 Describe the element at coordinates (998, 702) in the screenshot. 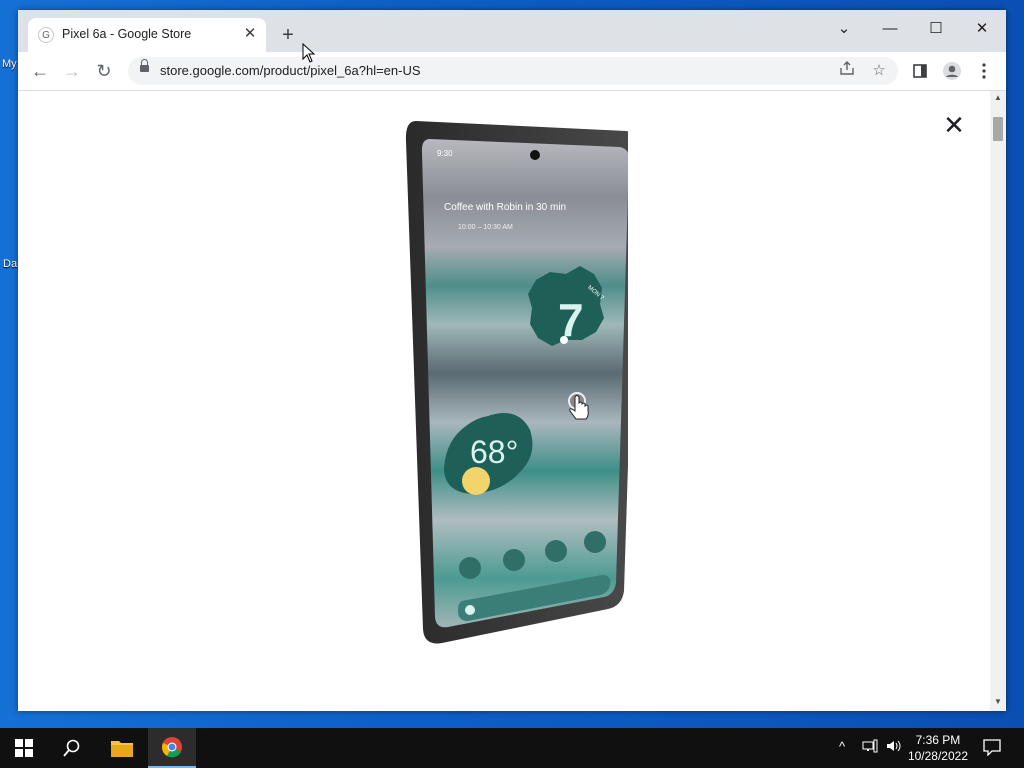

I see `scroll-down-arrow-icon: ▼` at that location.